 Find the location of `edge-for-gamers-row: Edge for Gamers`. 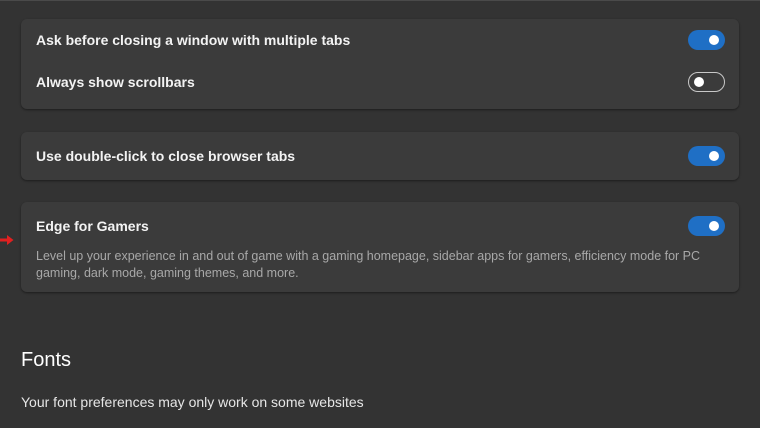

edge-for-gamers-row: Edge for Gamers is located at coordinates (380, 226).